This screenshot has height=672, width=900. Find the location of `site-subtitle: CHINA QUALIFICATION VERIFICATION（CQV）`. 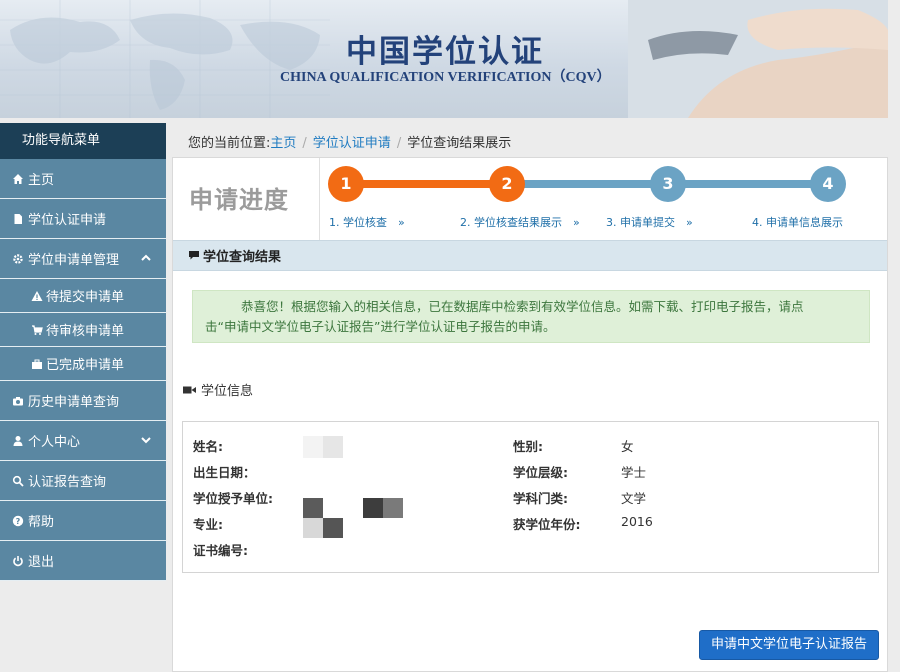

site-subtitle: CHINA QUALIFICATION VERIFICATION（CQV） is located at coordinates (445, 77).